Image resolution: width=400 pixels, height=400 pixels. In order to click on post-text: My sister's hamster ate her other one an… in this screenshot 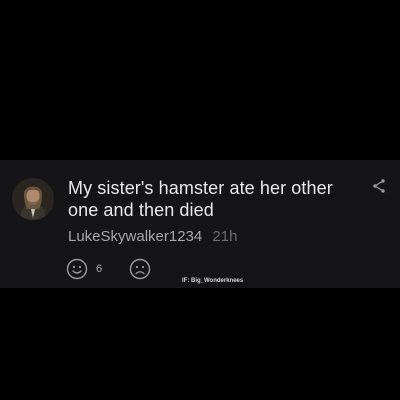, I will do `click(200, 199)`.